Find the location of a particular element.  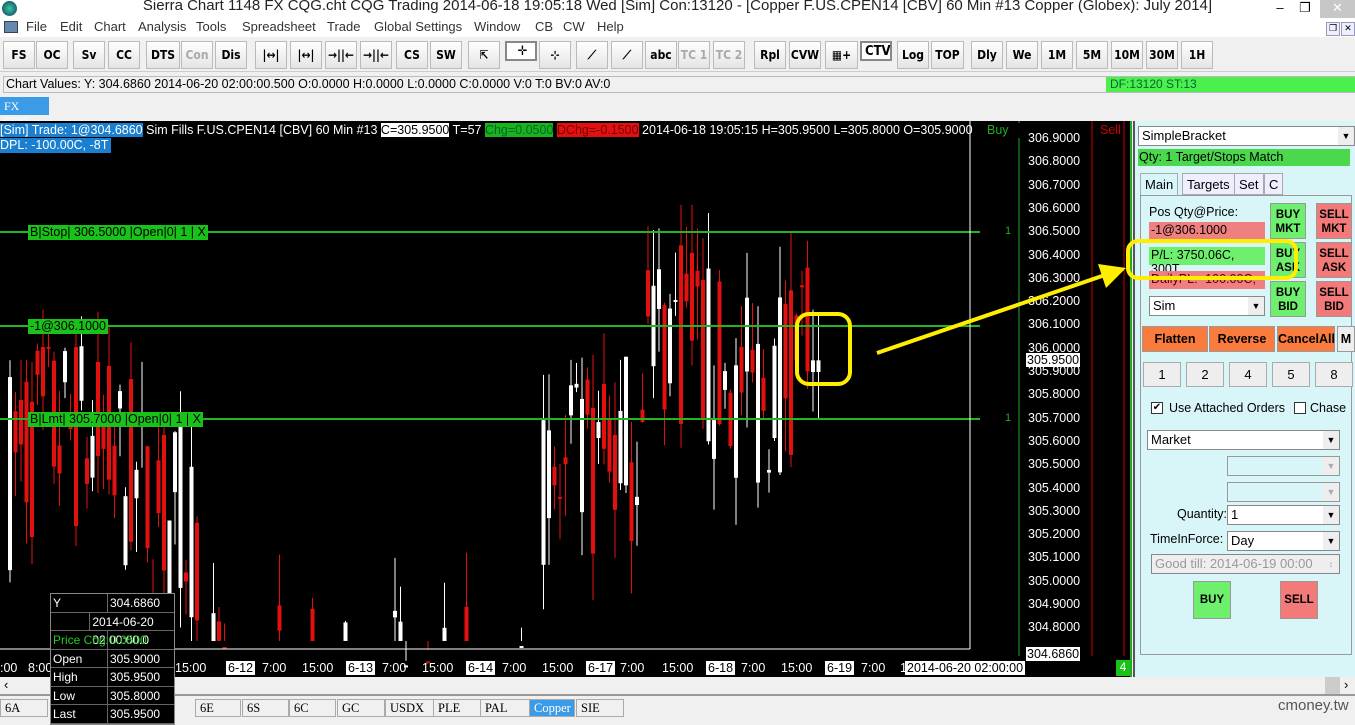

buy-ask-button: BUY ASK is located at coordinates (1288, 260).